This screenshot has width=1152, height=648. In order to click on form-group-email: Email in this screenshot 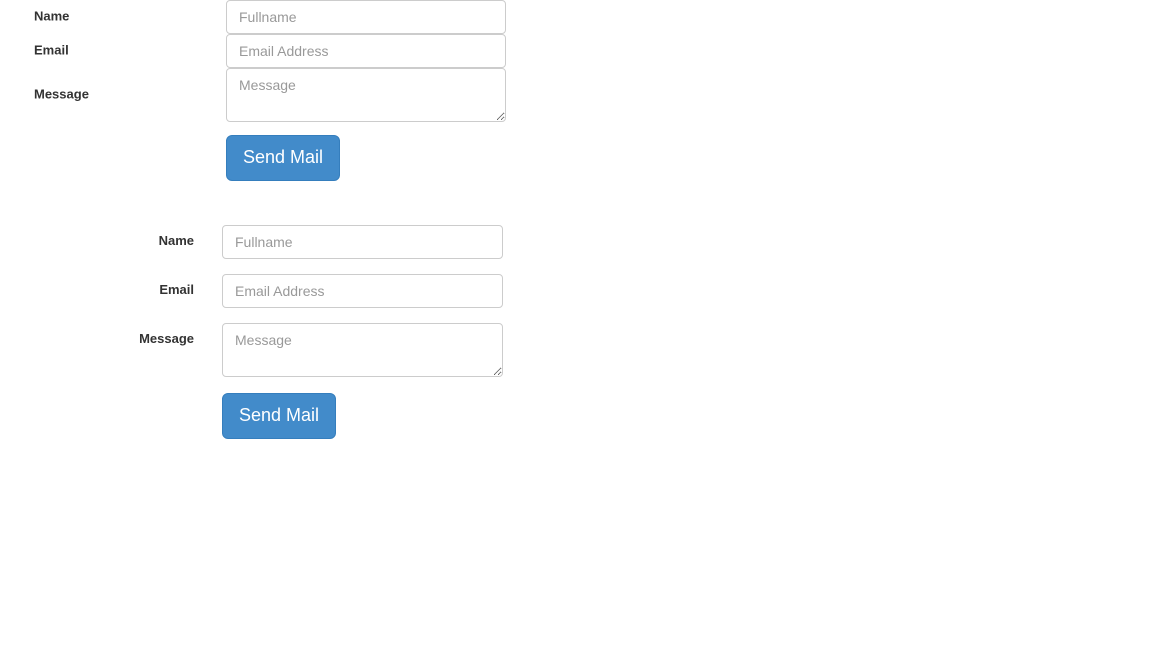, I will do `click(280, 291)`.